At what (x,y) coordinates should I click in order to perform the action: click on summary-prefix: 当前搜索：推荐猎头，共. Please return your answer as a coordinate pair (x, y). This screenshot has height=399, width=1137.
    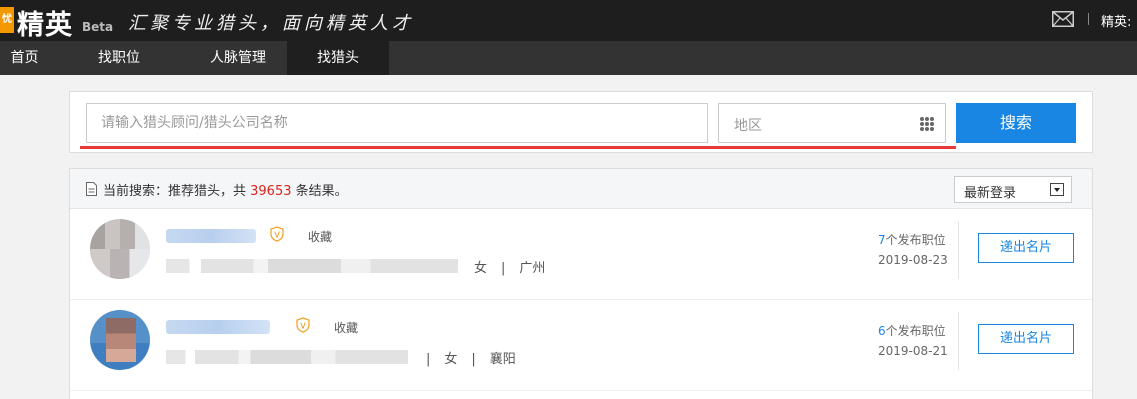
    Looking at the image, I should click on (177, 191).